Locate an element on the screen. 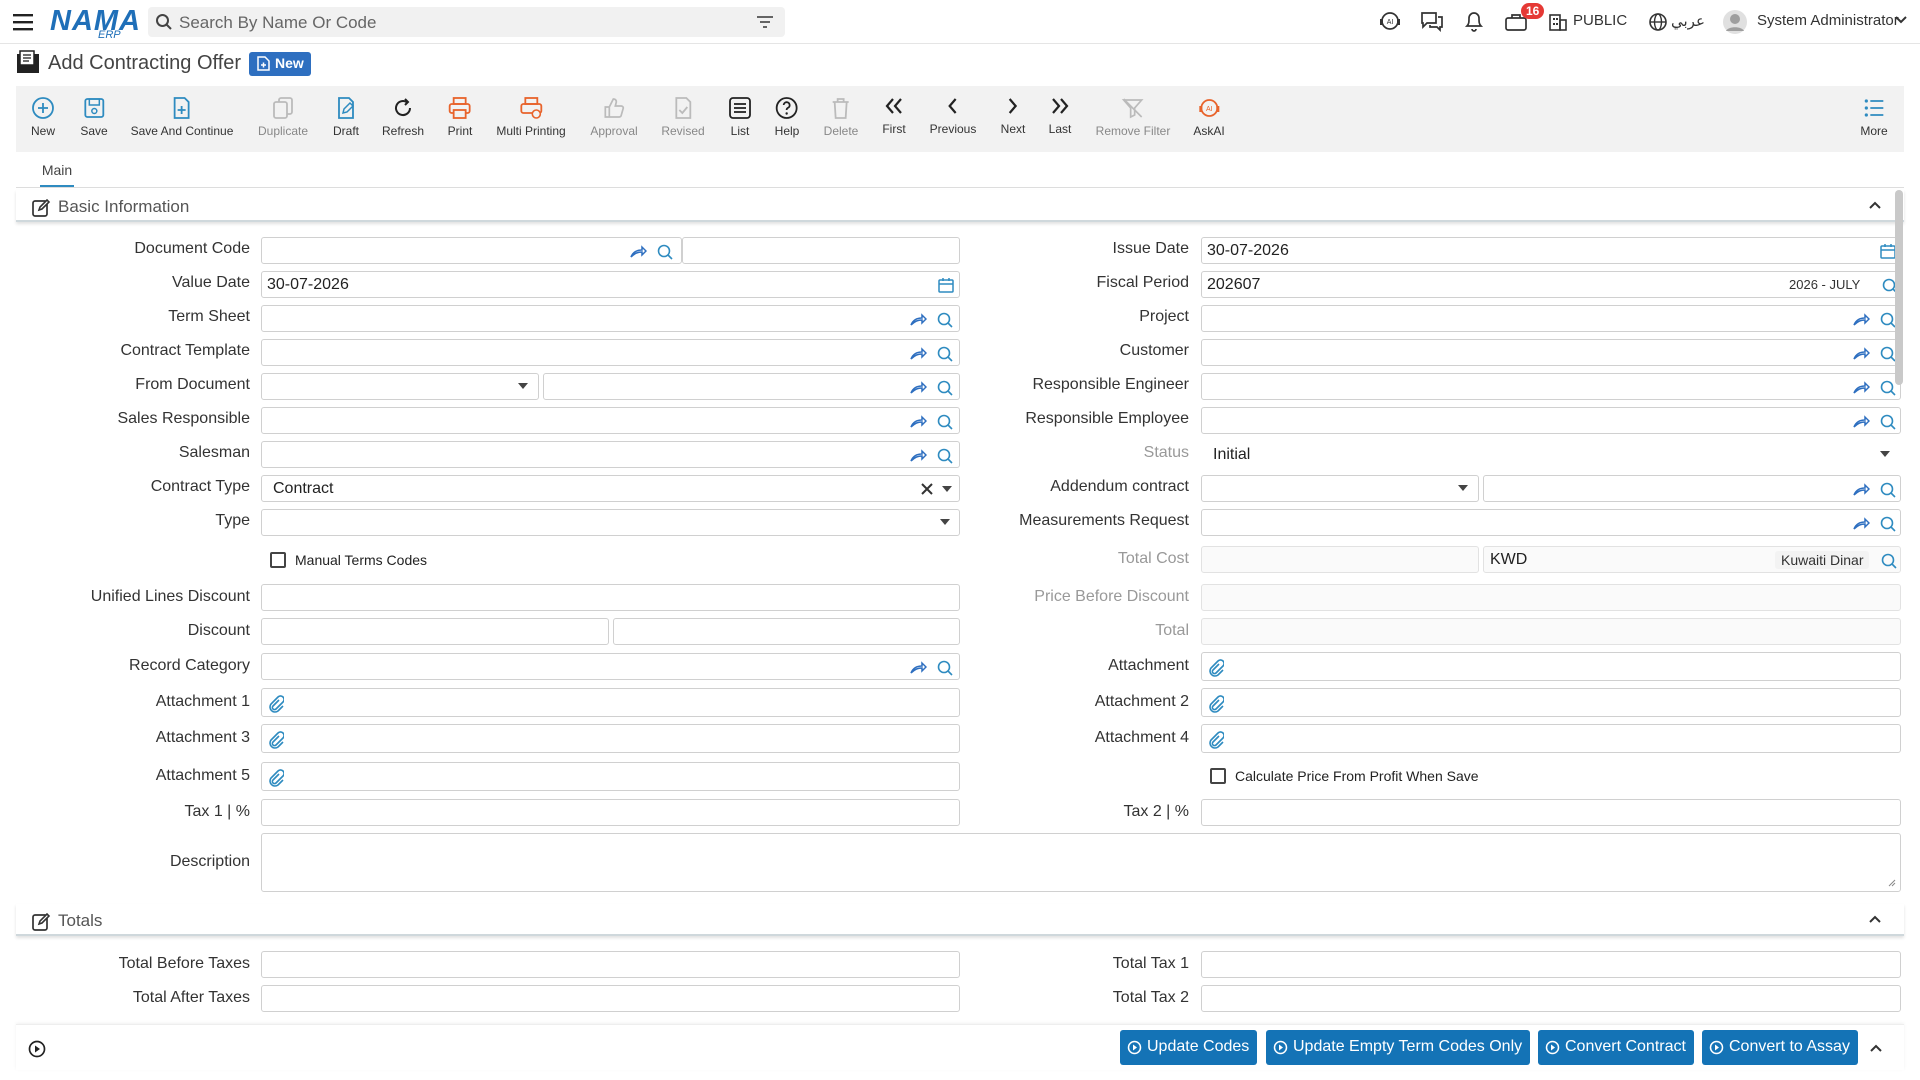 The width and height of the screenshot is (1920, 1080). bell-icon is located at coordinates (1474, 21).